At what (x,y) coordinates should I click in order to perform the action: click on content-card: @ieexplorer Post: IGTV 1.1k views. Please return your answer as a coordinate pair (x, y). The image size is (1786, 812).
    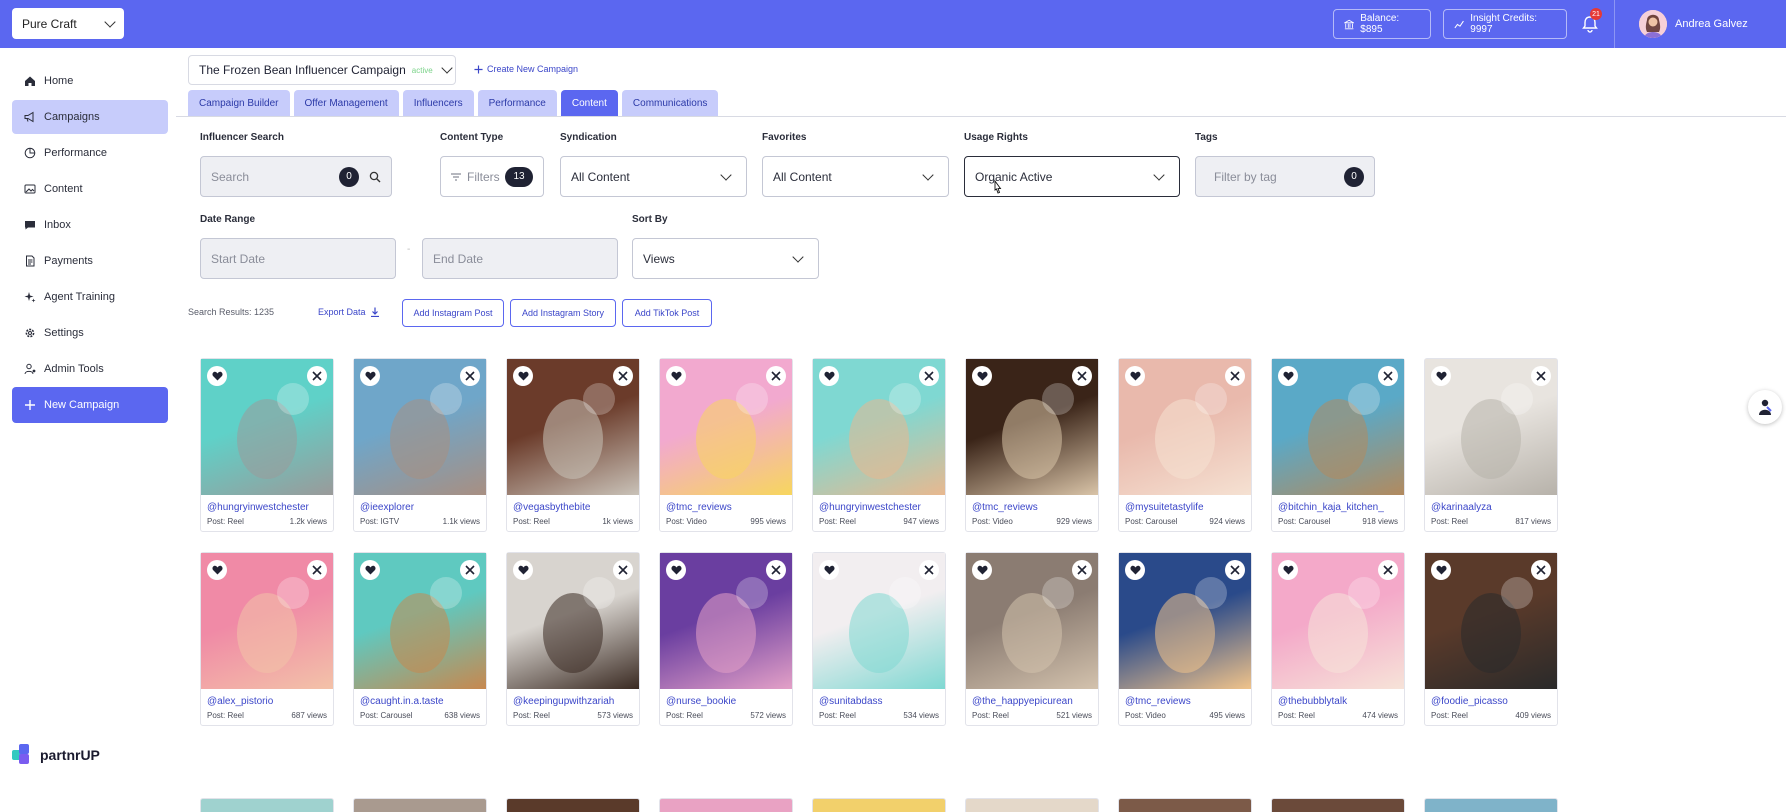
    Looking at the image, I should click on (420, 445).